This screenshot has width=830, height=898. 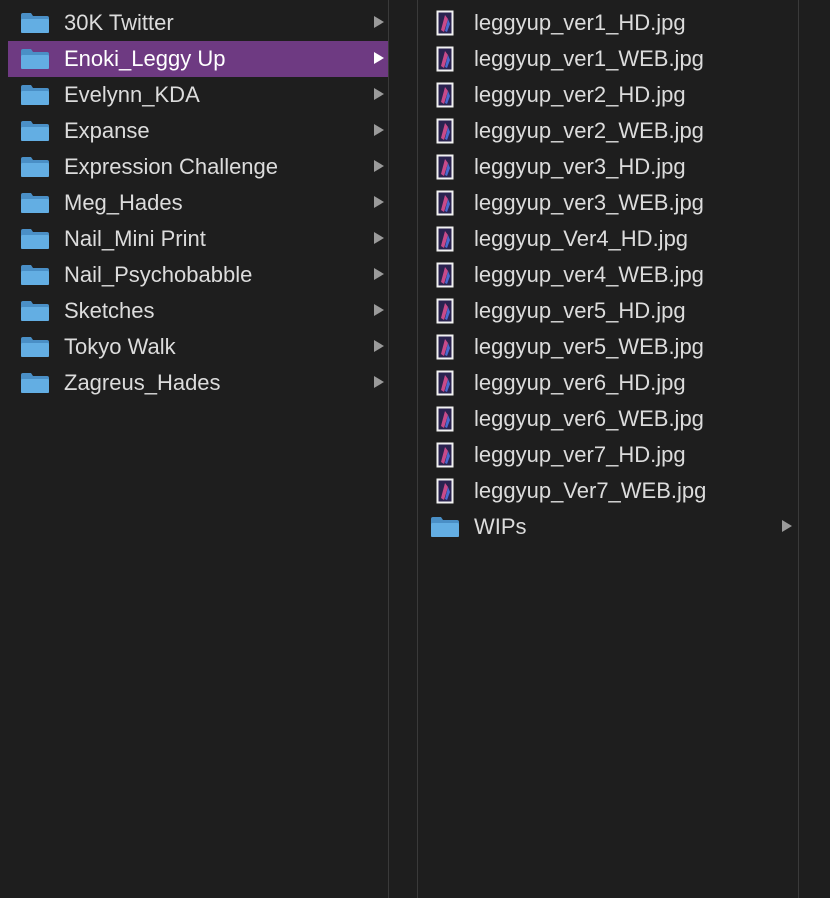 What do you see at coordinates (590, 490) in the screenshot?
I see `file-label: leggyup_Ver7_WEB.jpg` at bounding box center [590, 490].